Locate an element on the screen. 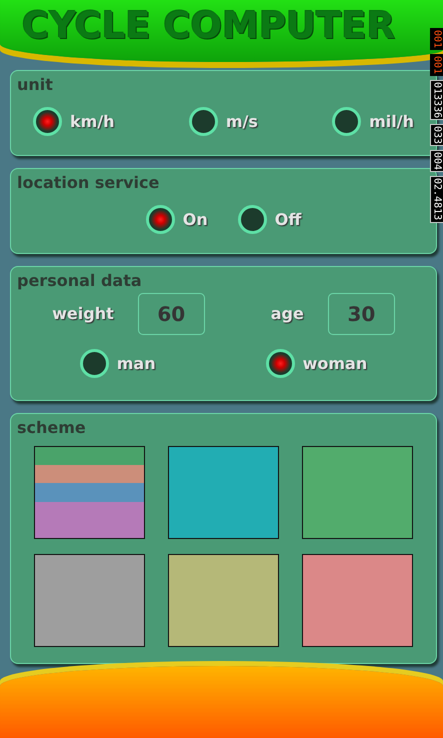  radio-label: km/h is located at coordinates (92, 122).